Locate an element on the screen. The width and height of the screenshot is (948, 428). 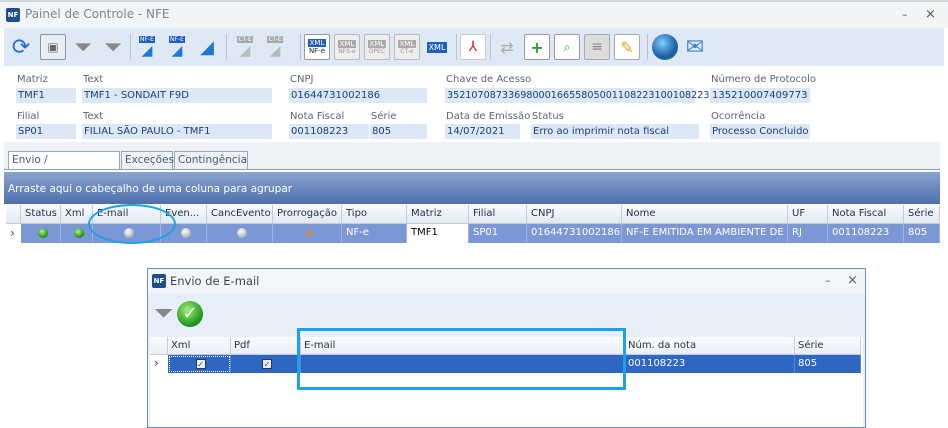
filial-label: Filial is located at coordinates (28, 116).